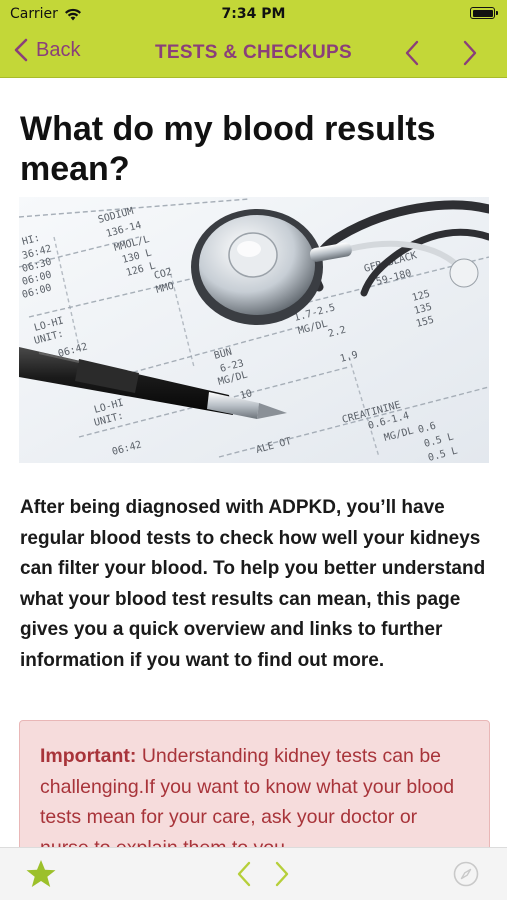 The height and width of the screenshot is (900, 507). I want to click on status-time: 7:34 PM, so click(253, 14).